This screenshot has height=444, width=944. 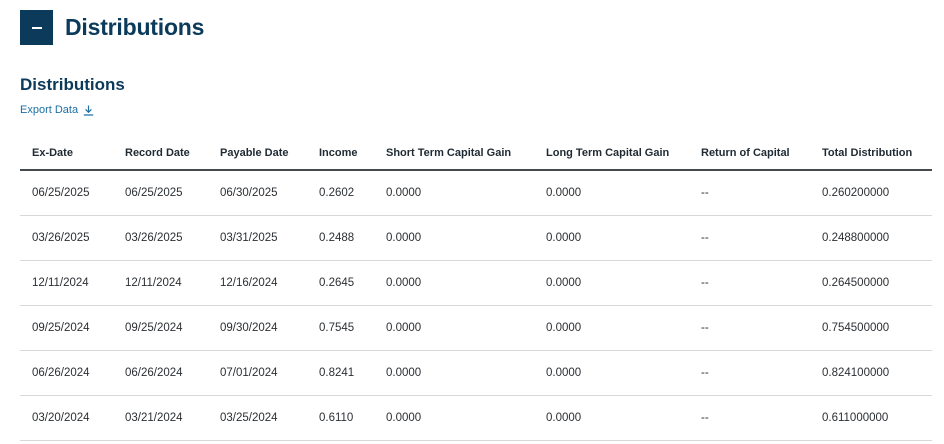 What do you see at coordinates (66, 193) in the screenshot?
I see `cell-ex-date: 06/25/2025` at bounding box center [66, 193].